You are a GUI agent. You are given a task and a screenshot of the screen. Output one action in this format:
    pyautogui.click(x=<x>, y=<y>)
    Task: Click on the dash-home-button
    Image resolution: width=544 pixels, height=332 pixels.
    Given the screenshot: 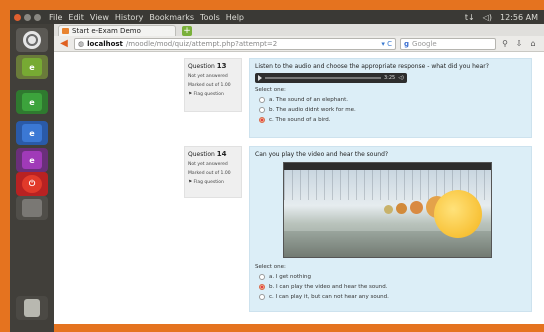 What is the action you would take?
    pyautogui.click(x=32, y=40)
    